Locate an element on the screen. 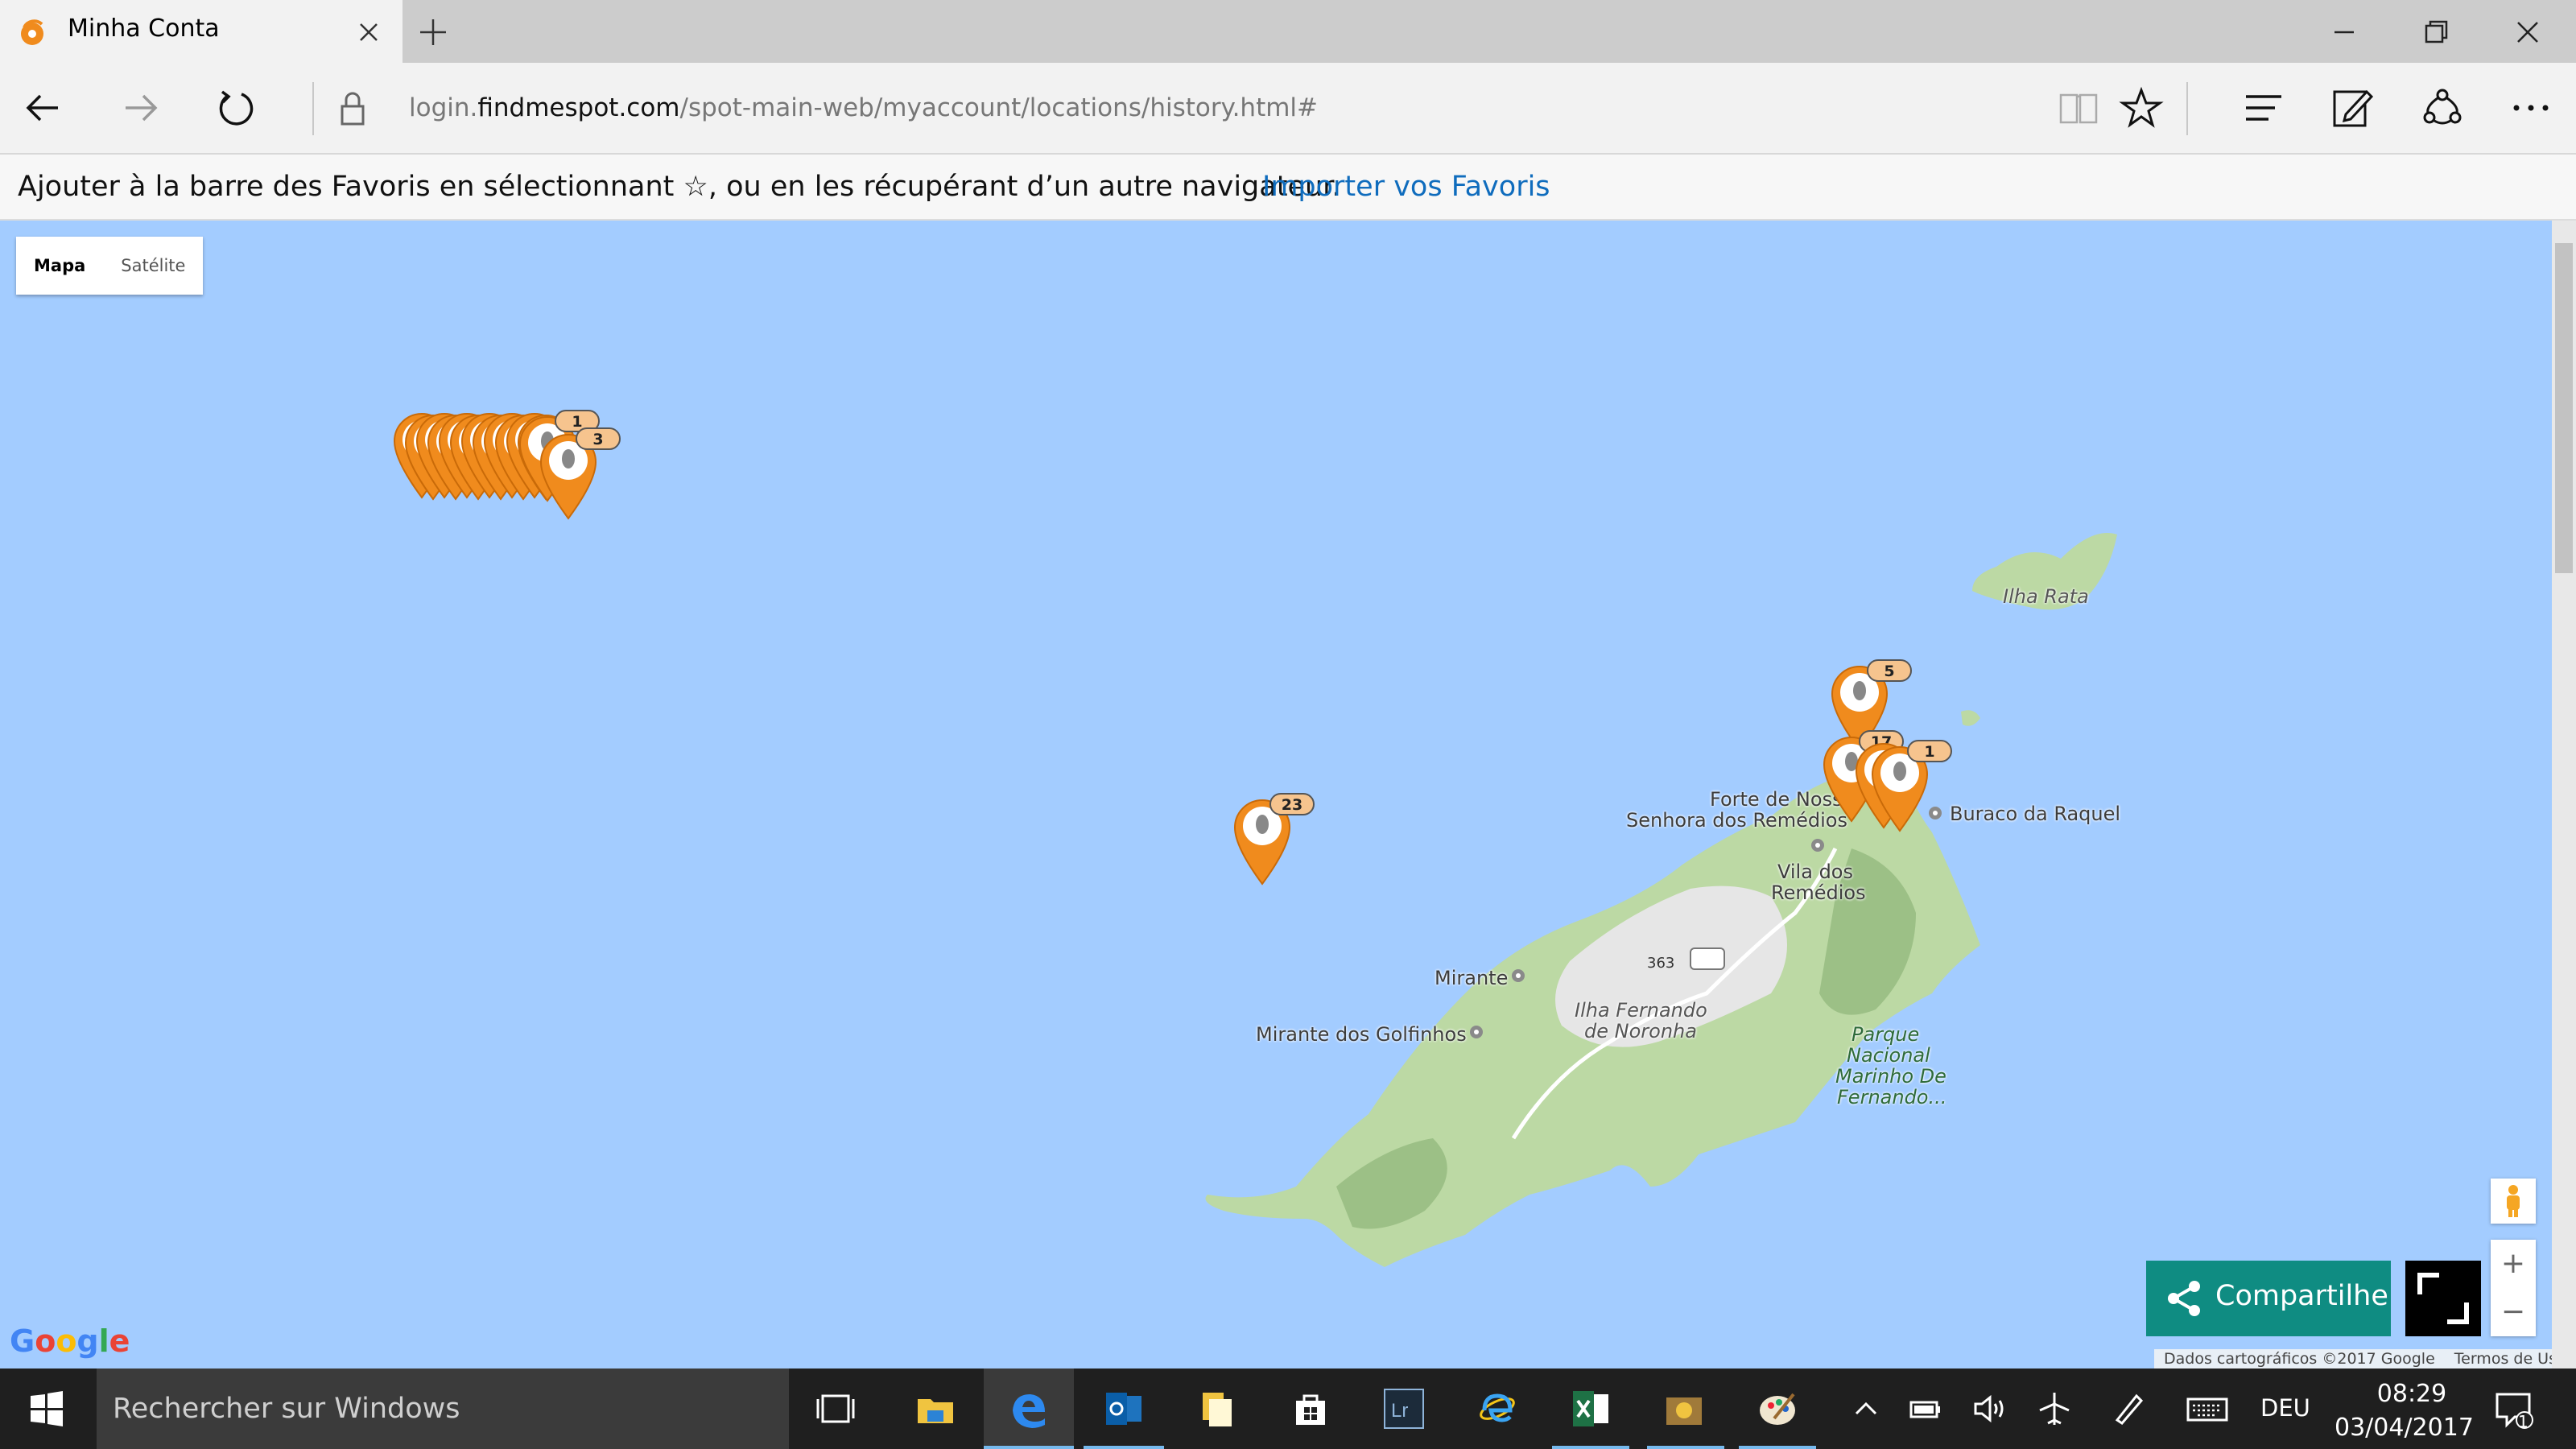  documents-icon is located at coordinates (1217, 1408).